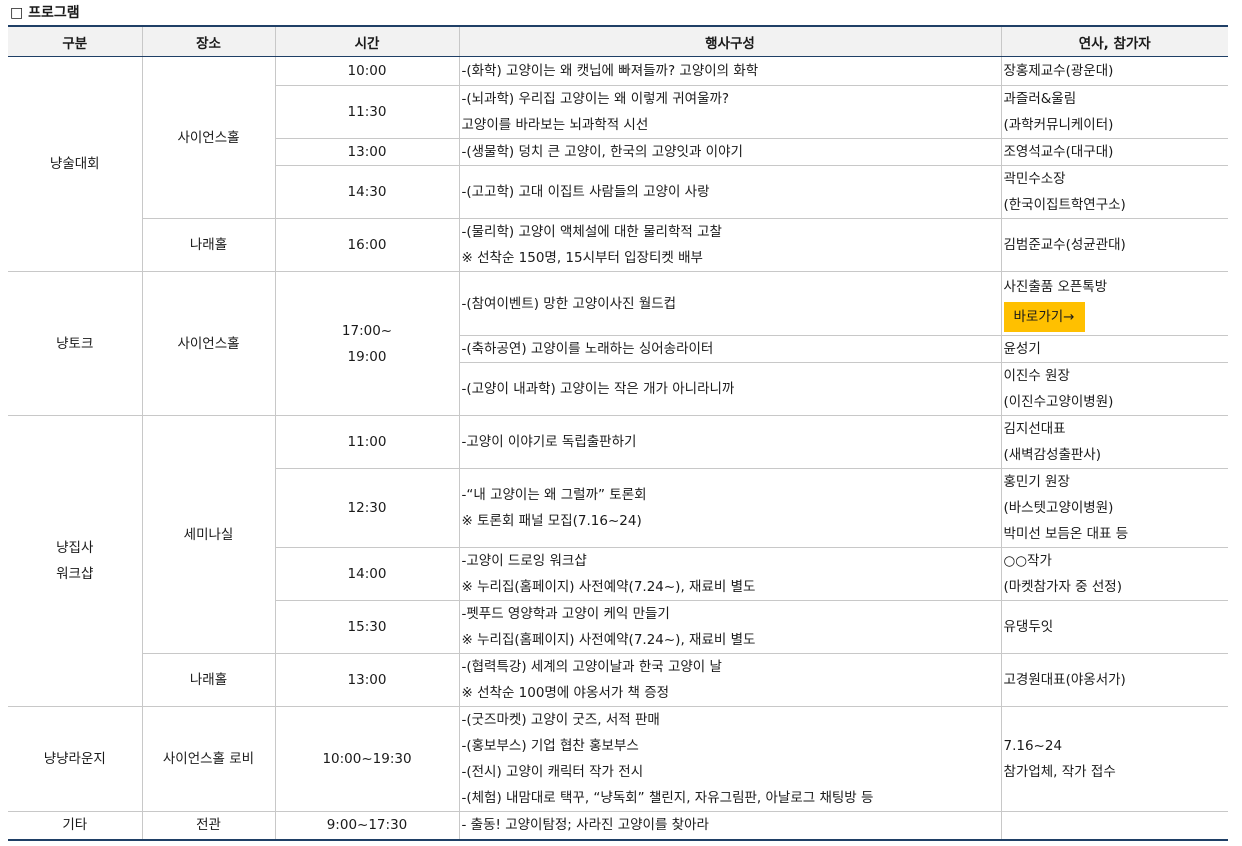  I want to click on event-cell: -(참여이벤트) 망한 고양이사진 월드컵, so click(730, 303).